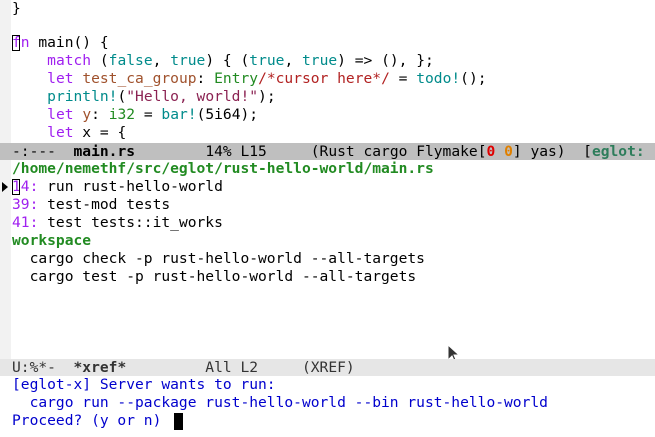  What do you see at coordinates (91, 420) in the screenshot?
I see `minibuffer-prompt: Proceed? (y or n)` at bounding box center [91, 420].